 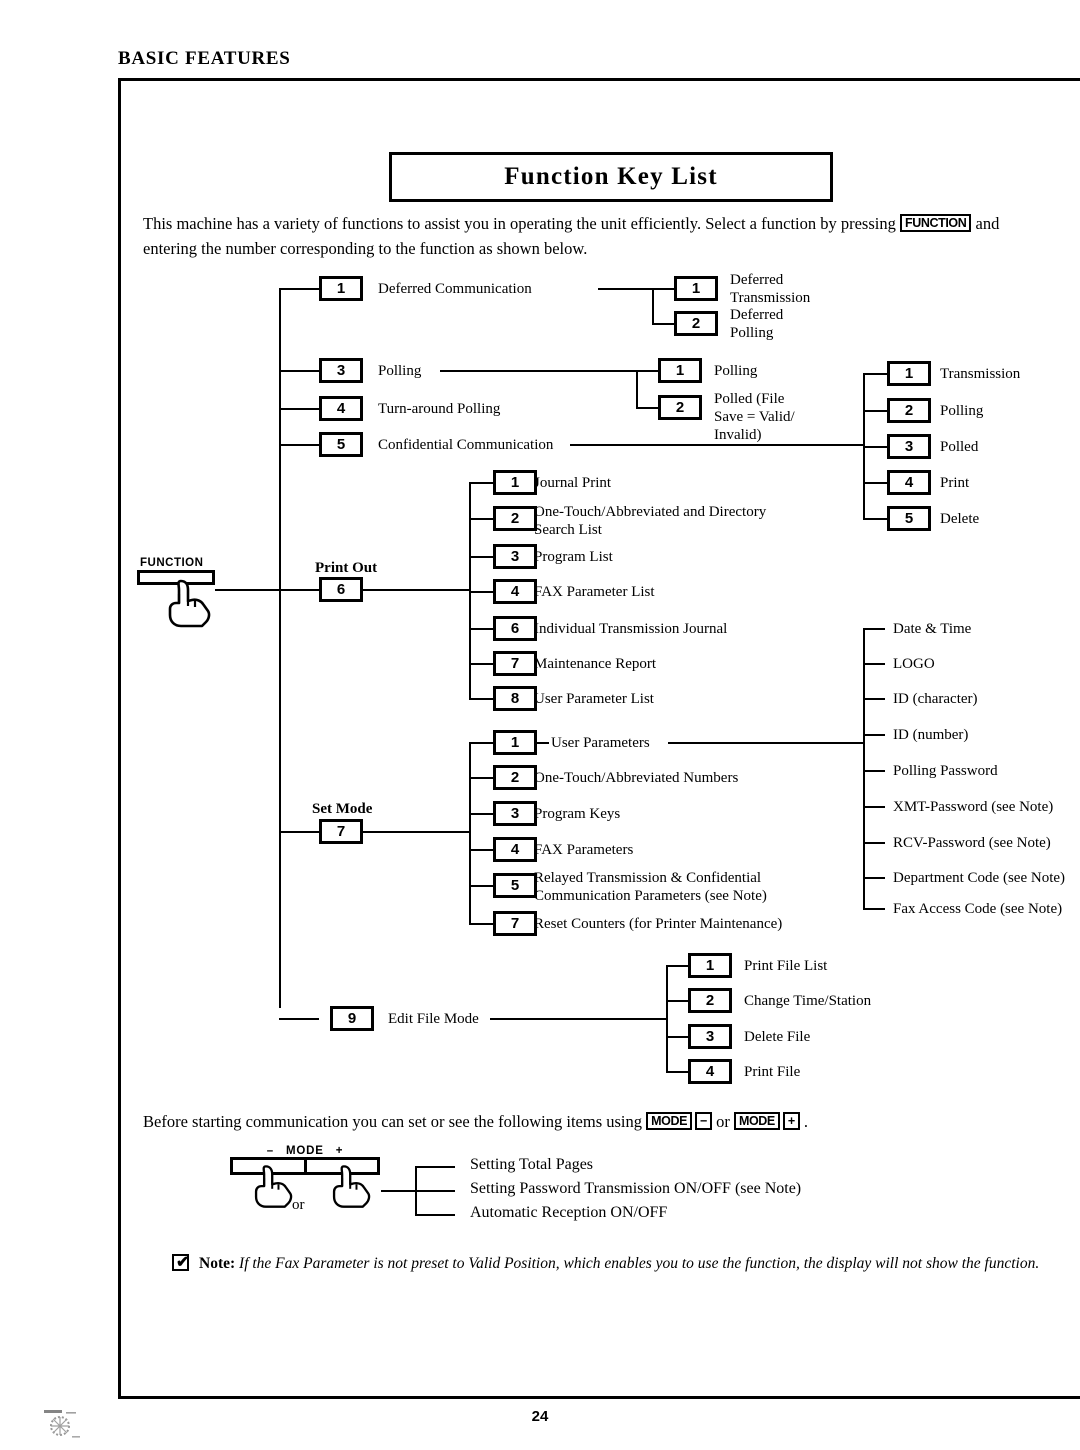 What do you see at coordinates (248, 590) in the screenshot?
I see `trunk-from-function-key` at bounding box center [248, 590].